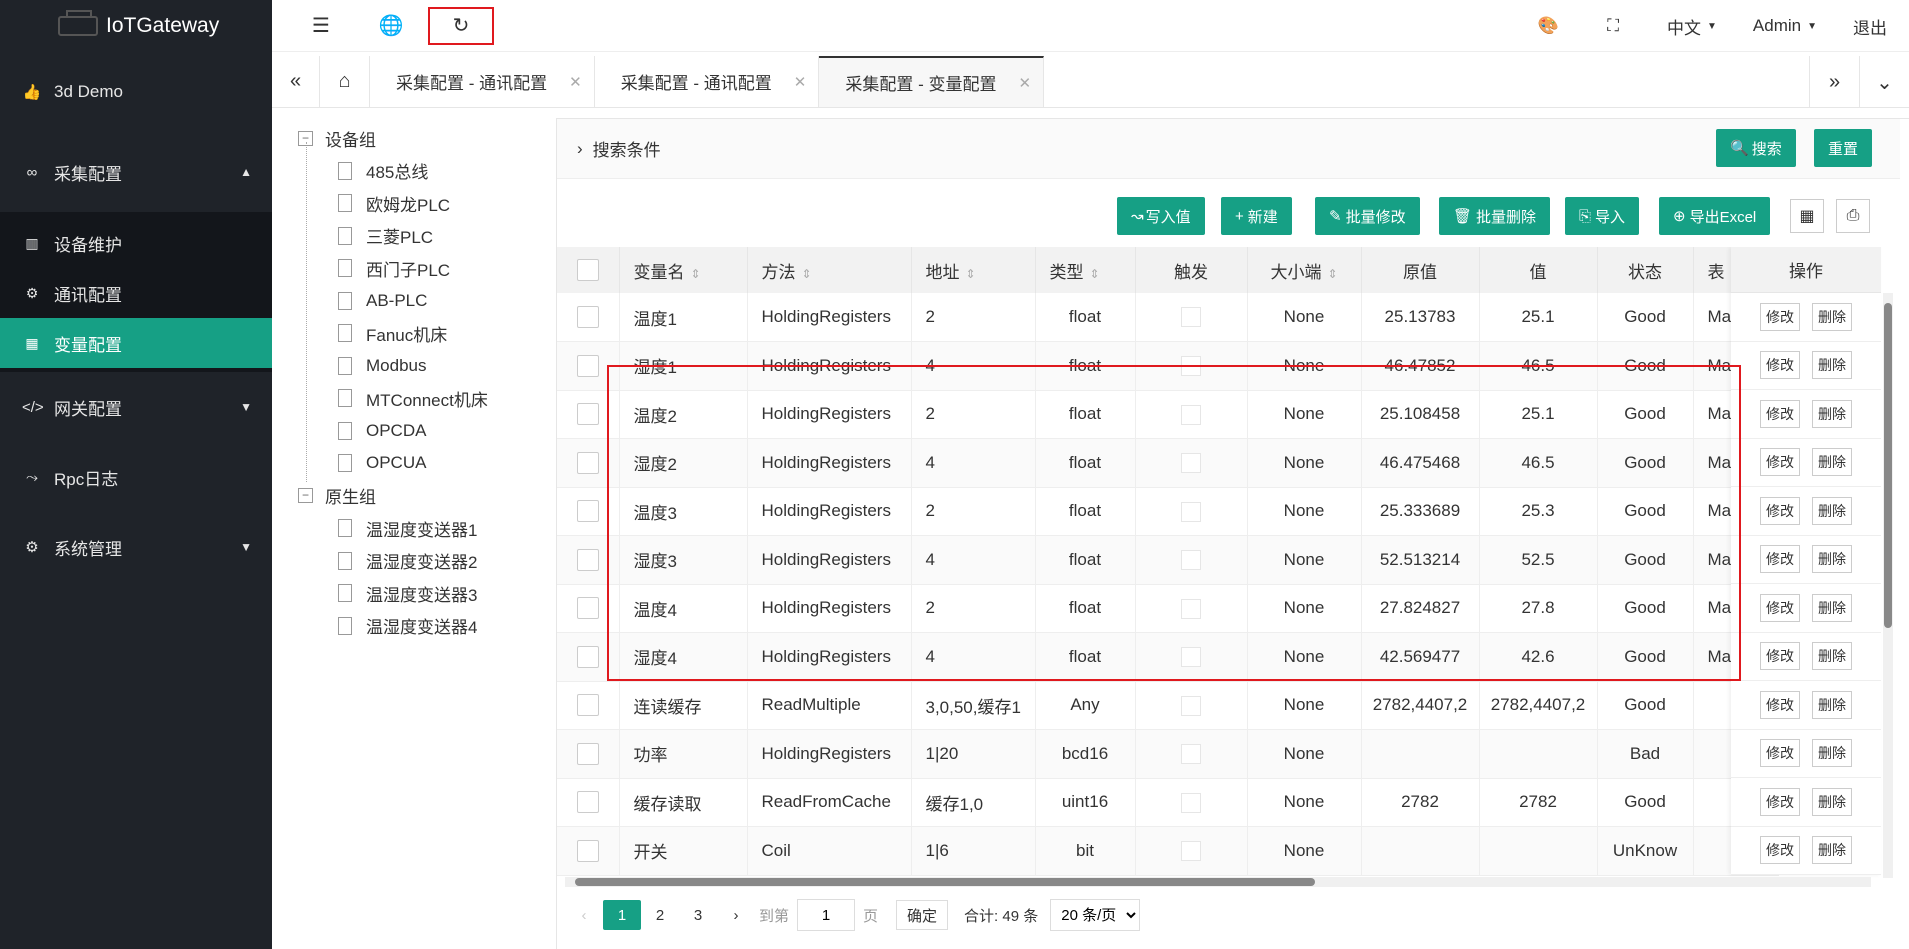  What do you see at coordinates (1602, 216) in the screenshot?
I see `import-button: ⎘ 导入` at bounding box center [1602, 216].